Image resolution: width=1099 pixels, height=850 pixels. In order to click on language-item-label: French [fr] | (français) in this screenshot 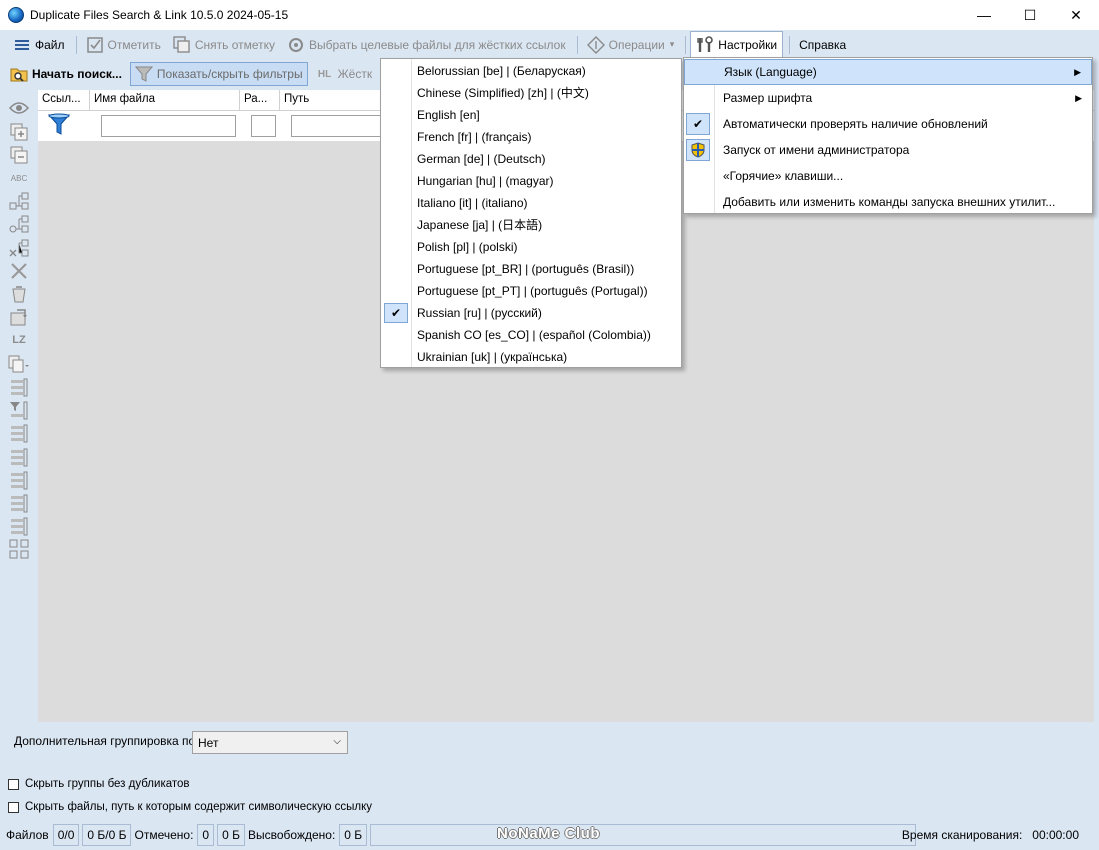, I will do `click(474, 137)`.